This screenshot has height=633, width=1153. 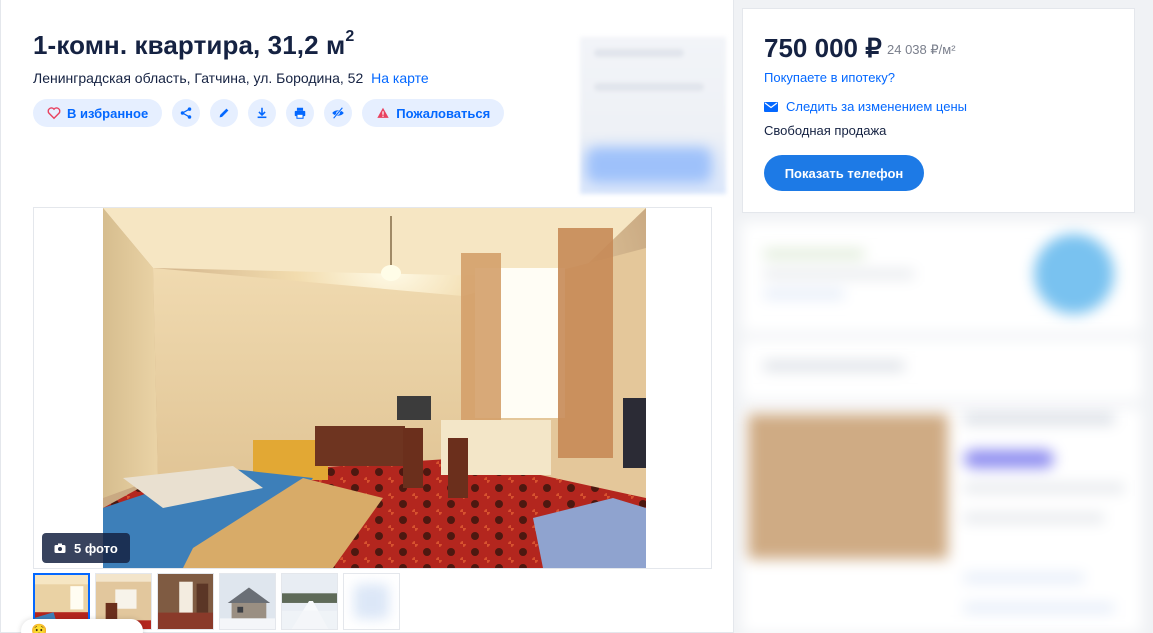 I want to click on advertisement-blurred, so click(x=653, y=115).